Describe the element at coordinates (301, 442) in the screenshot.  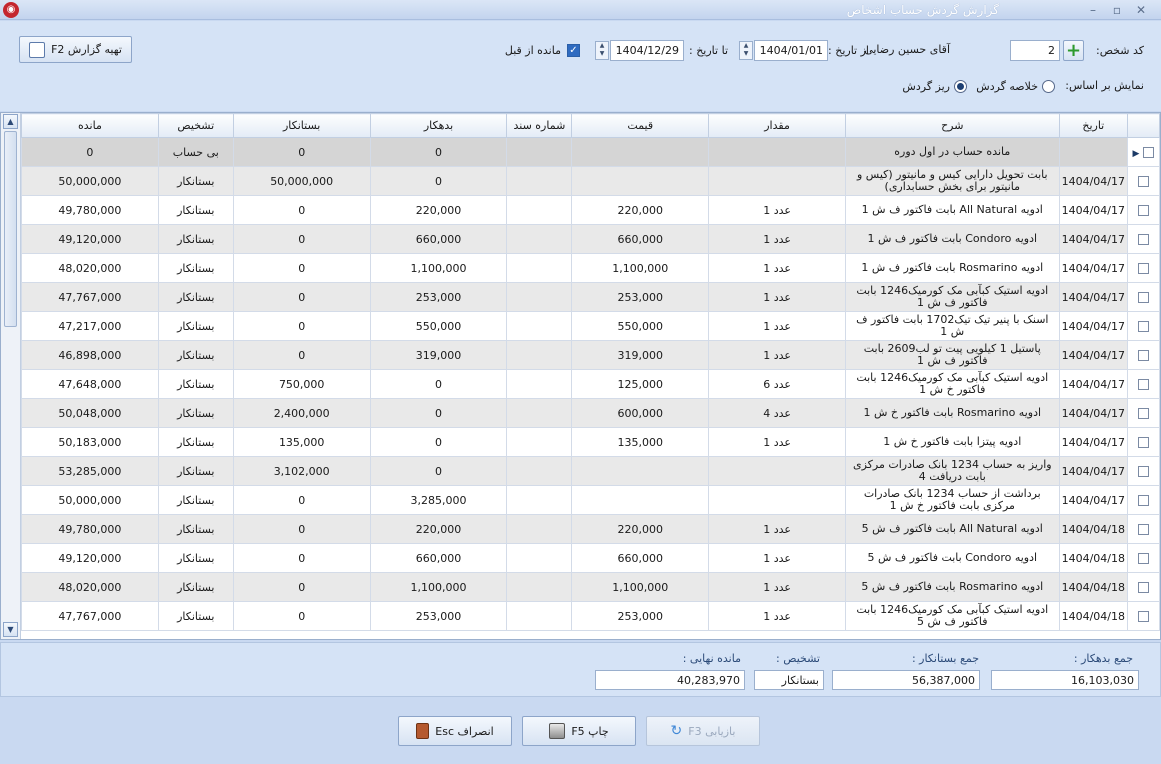
I see `cell-credit: 135,000` at that location.